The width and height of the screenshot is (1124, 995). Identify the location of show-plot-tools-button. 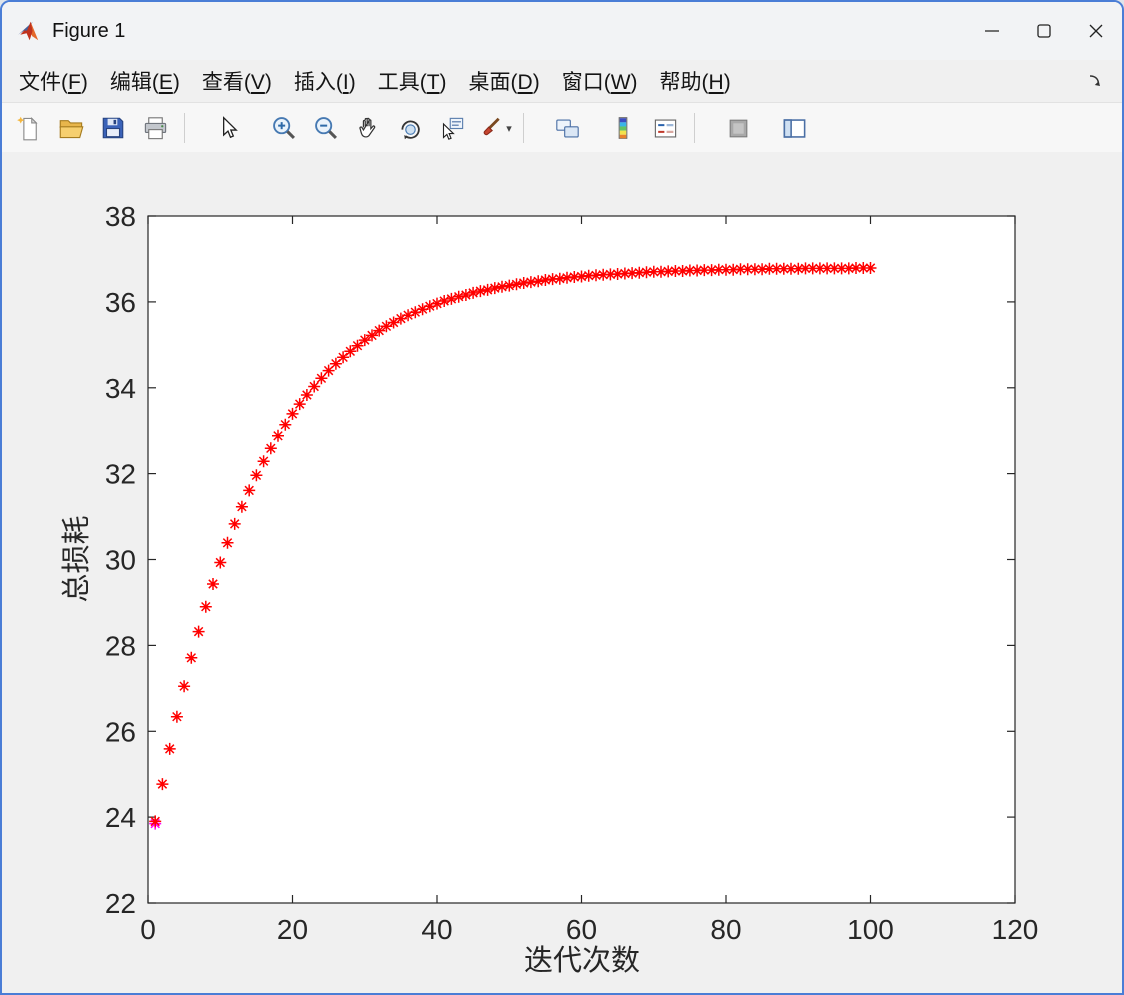
(794, 128).